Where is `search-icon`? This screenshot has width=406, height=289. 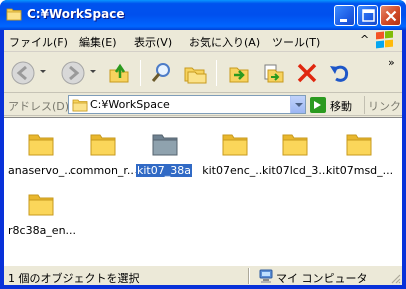 search-icon is located at coordinates (160, 72).